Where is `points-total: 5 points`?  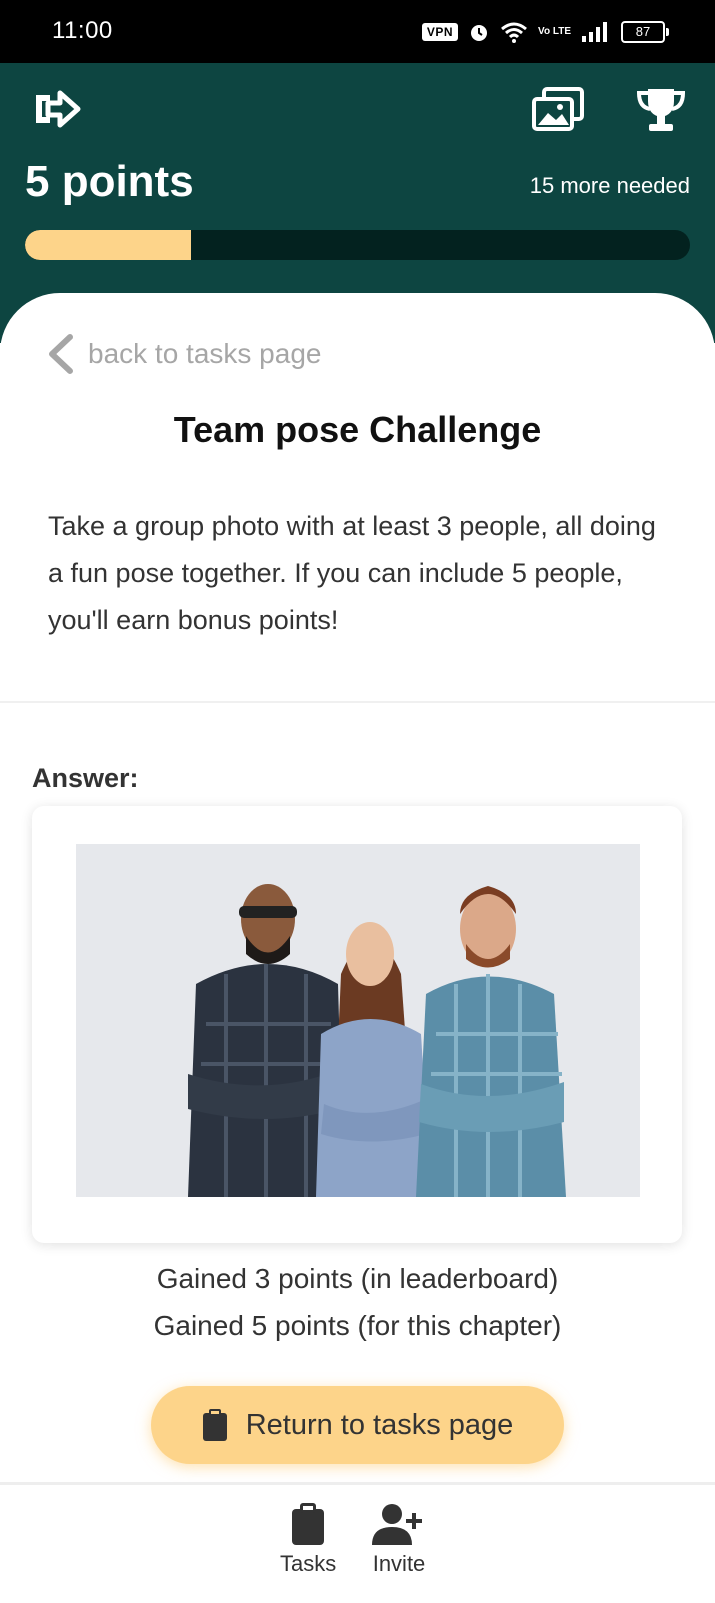
points-total: 5 points is located at coordinates (109, 181).